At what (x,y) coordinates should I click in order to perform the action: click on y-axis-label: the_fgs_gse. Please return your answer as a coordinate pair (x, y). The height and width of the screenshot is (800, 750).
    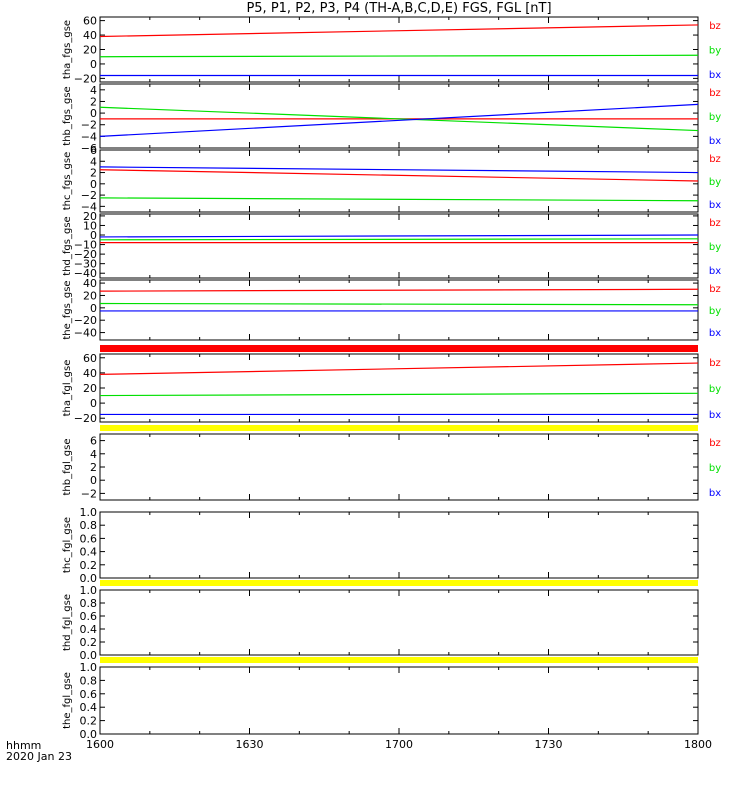
    Looking at the image, I should click on (67, 309).